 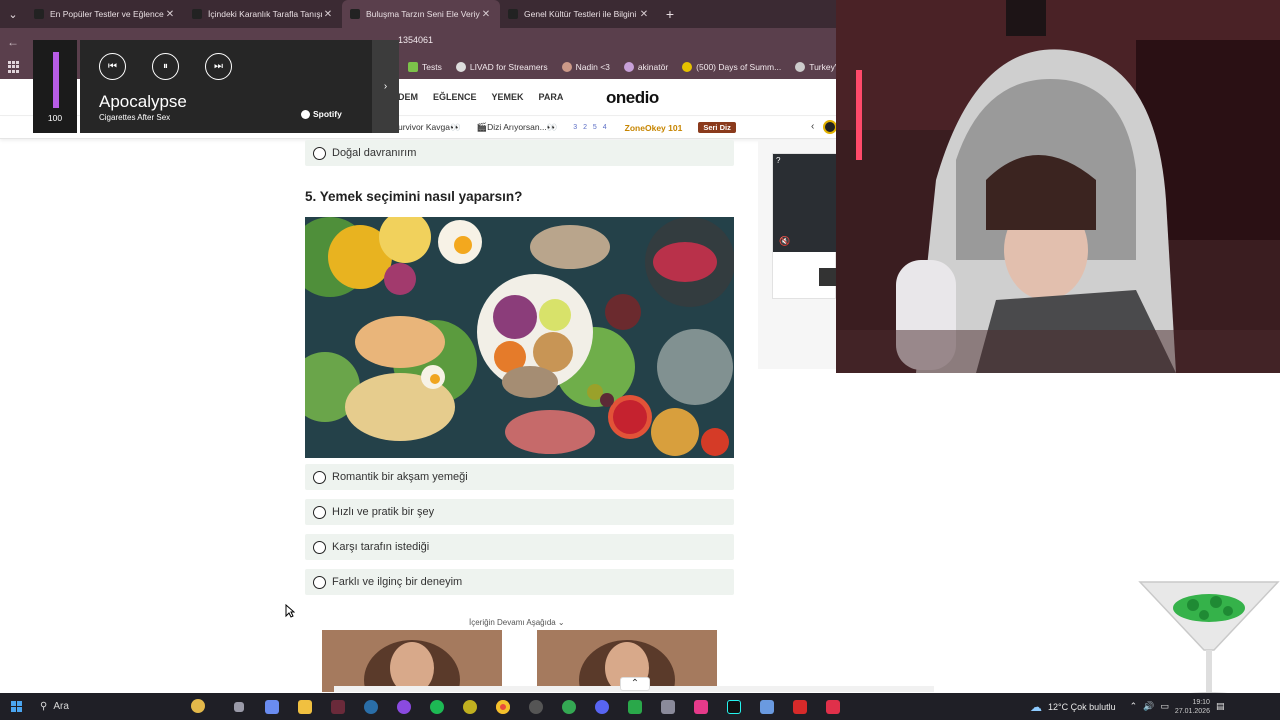 What do you see at coordinates (519, 582) in the screenshot?
I see `answer-option: Farklı ve ilginç bir deneyim` at bounding box center [519, 582].